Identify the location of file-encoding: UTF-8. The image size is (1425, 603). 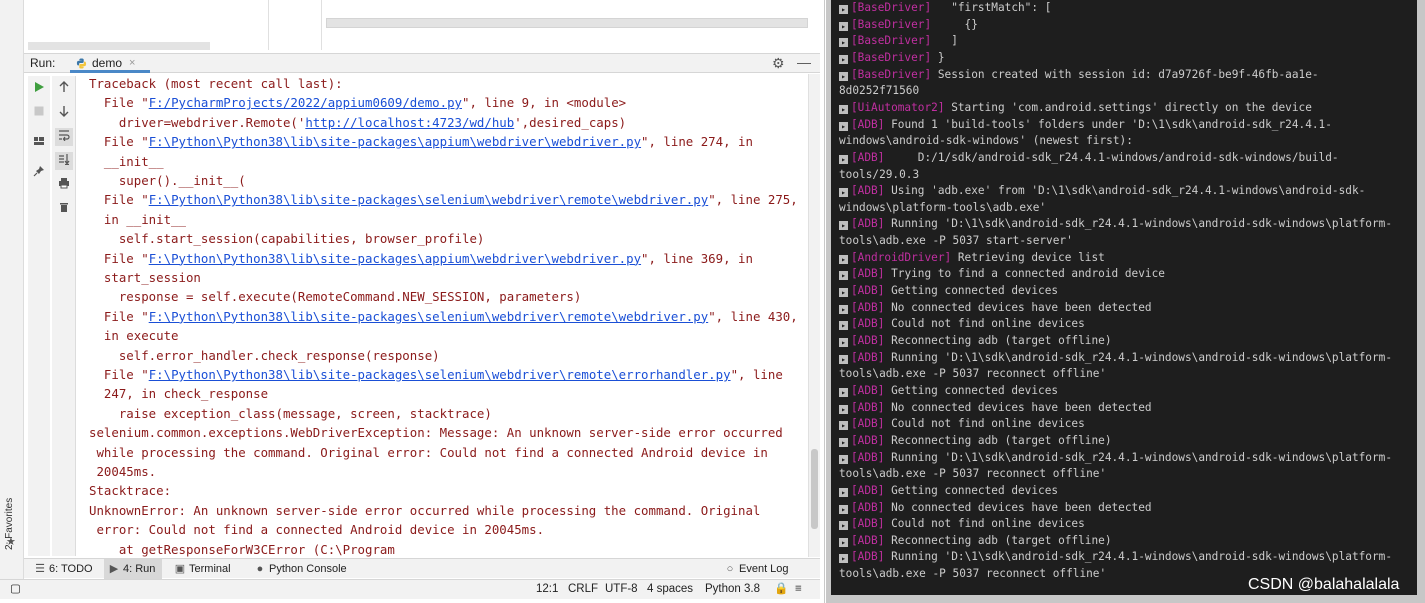
(621, 589).